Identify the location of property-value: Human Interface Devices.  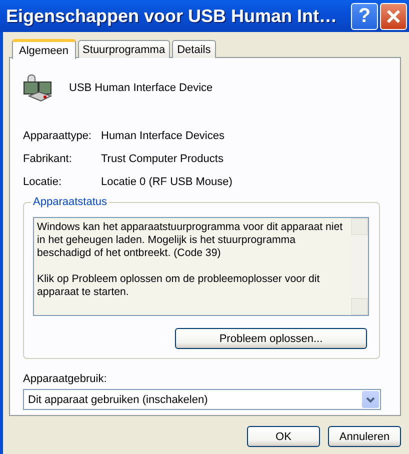
(163, 136).